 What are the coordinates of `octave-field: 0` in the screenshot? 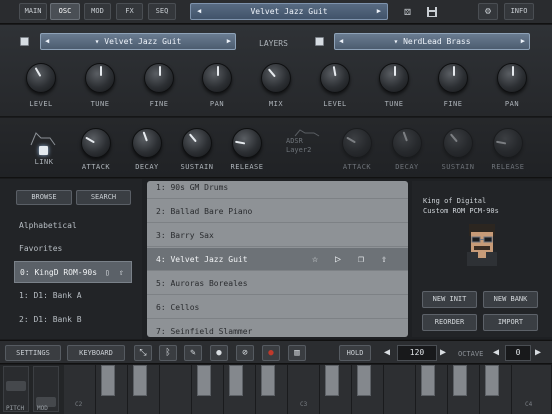 It's located at (518, 353).